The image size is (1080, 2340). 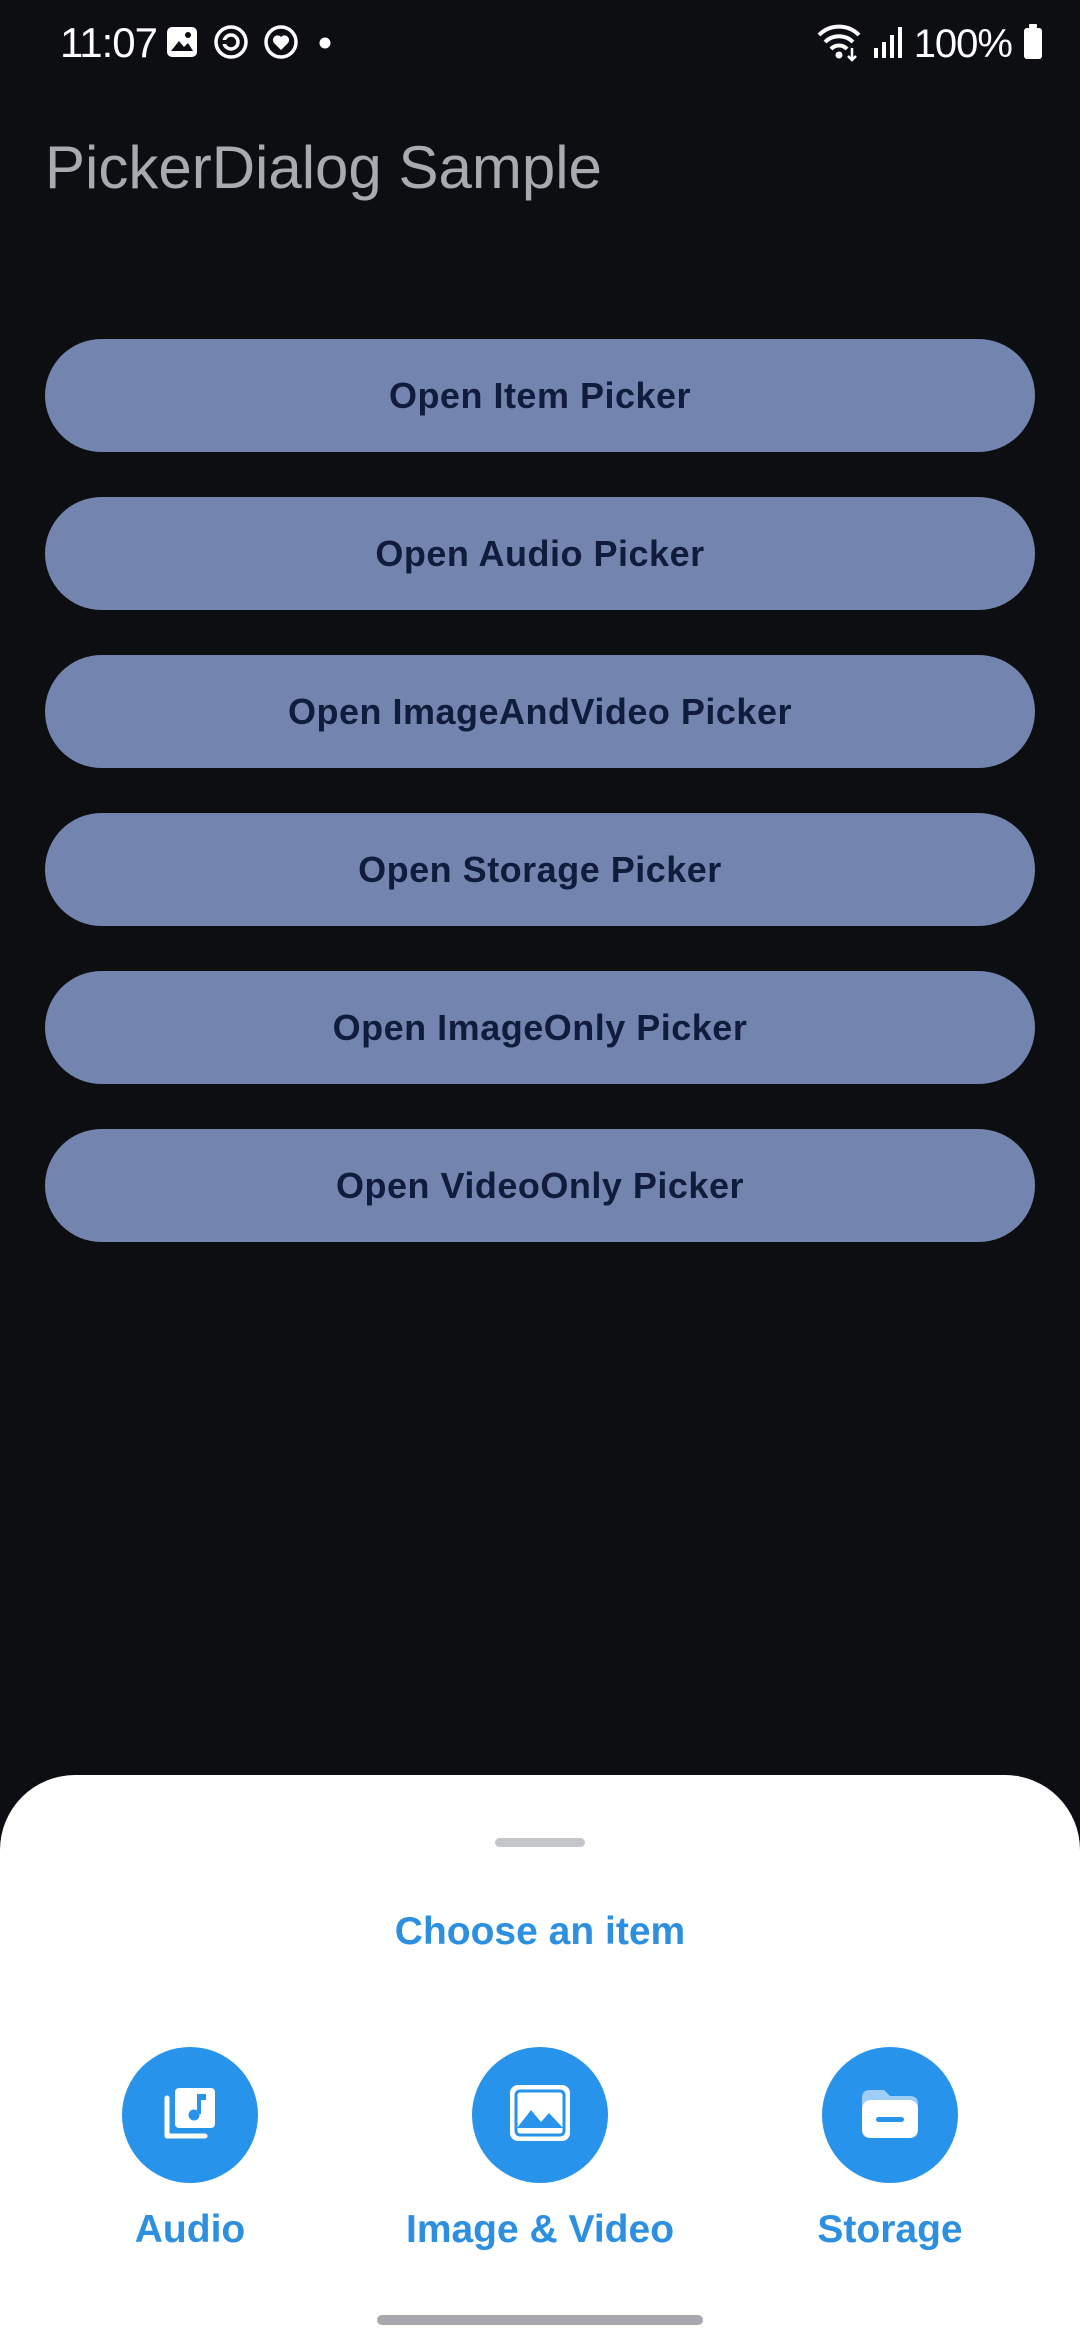 I want to click on sync-notification-icon, so click(x=231, y=44).